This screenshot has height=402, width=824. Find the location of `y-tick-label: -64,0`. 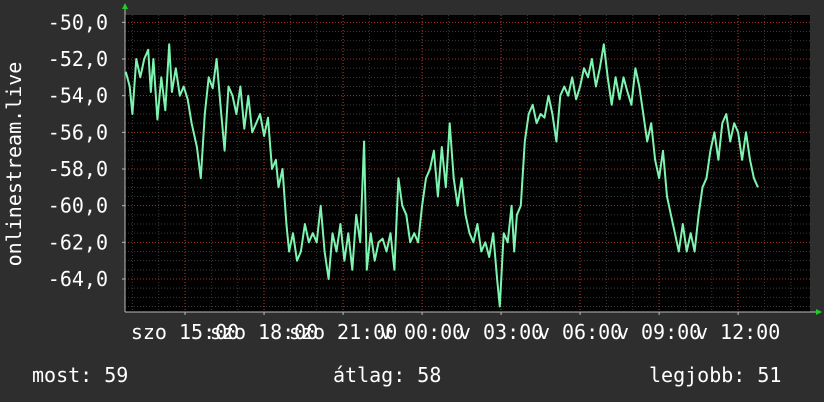

y-tick-label: -64,0 is located at coordinates (78, 279).